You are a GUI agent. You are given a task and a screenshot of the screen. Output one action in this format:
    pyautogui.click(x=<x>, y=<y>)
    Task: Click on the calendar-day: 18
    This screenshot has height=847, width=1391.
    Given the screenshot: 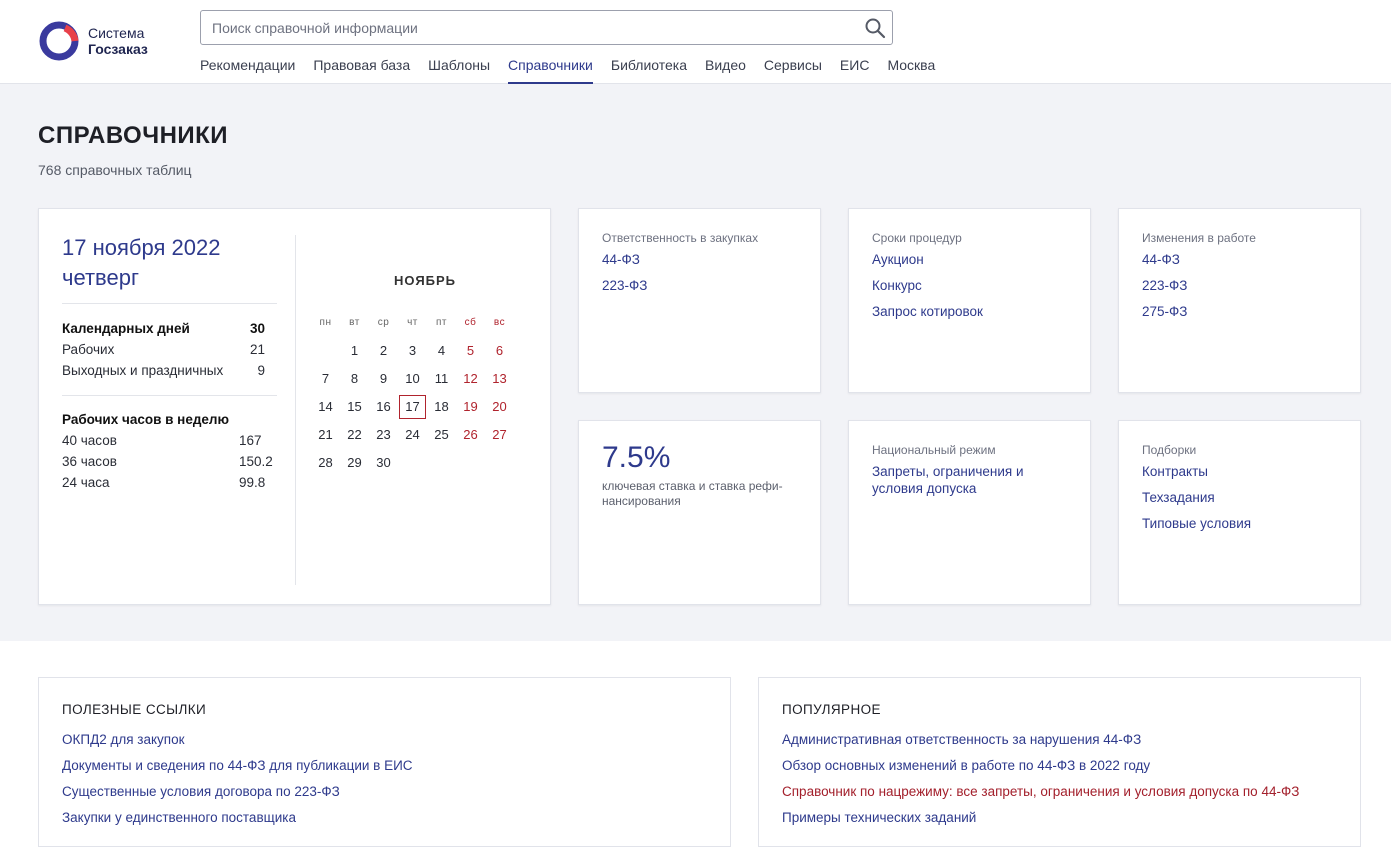 What is the action you would take?
    pyautogui.click(x=441, y=407)
    